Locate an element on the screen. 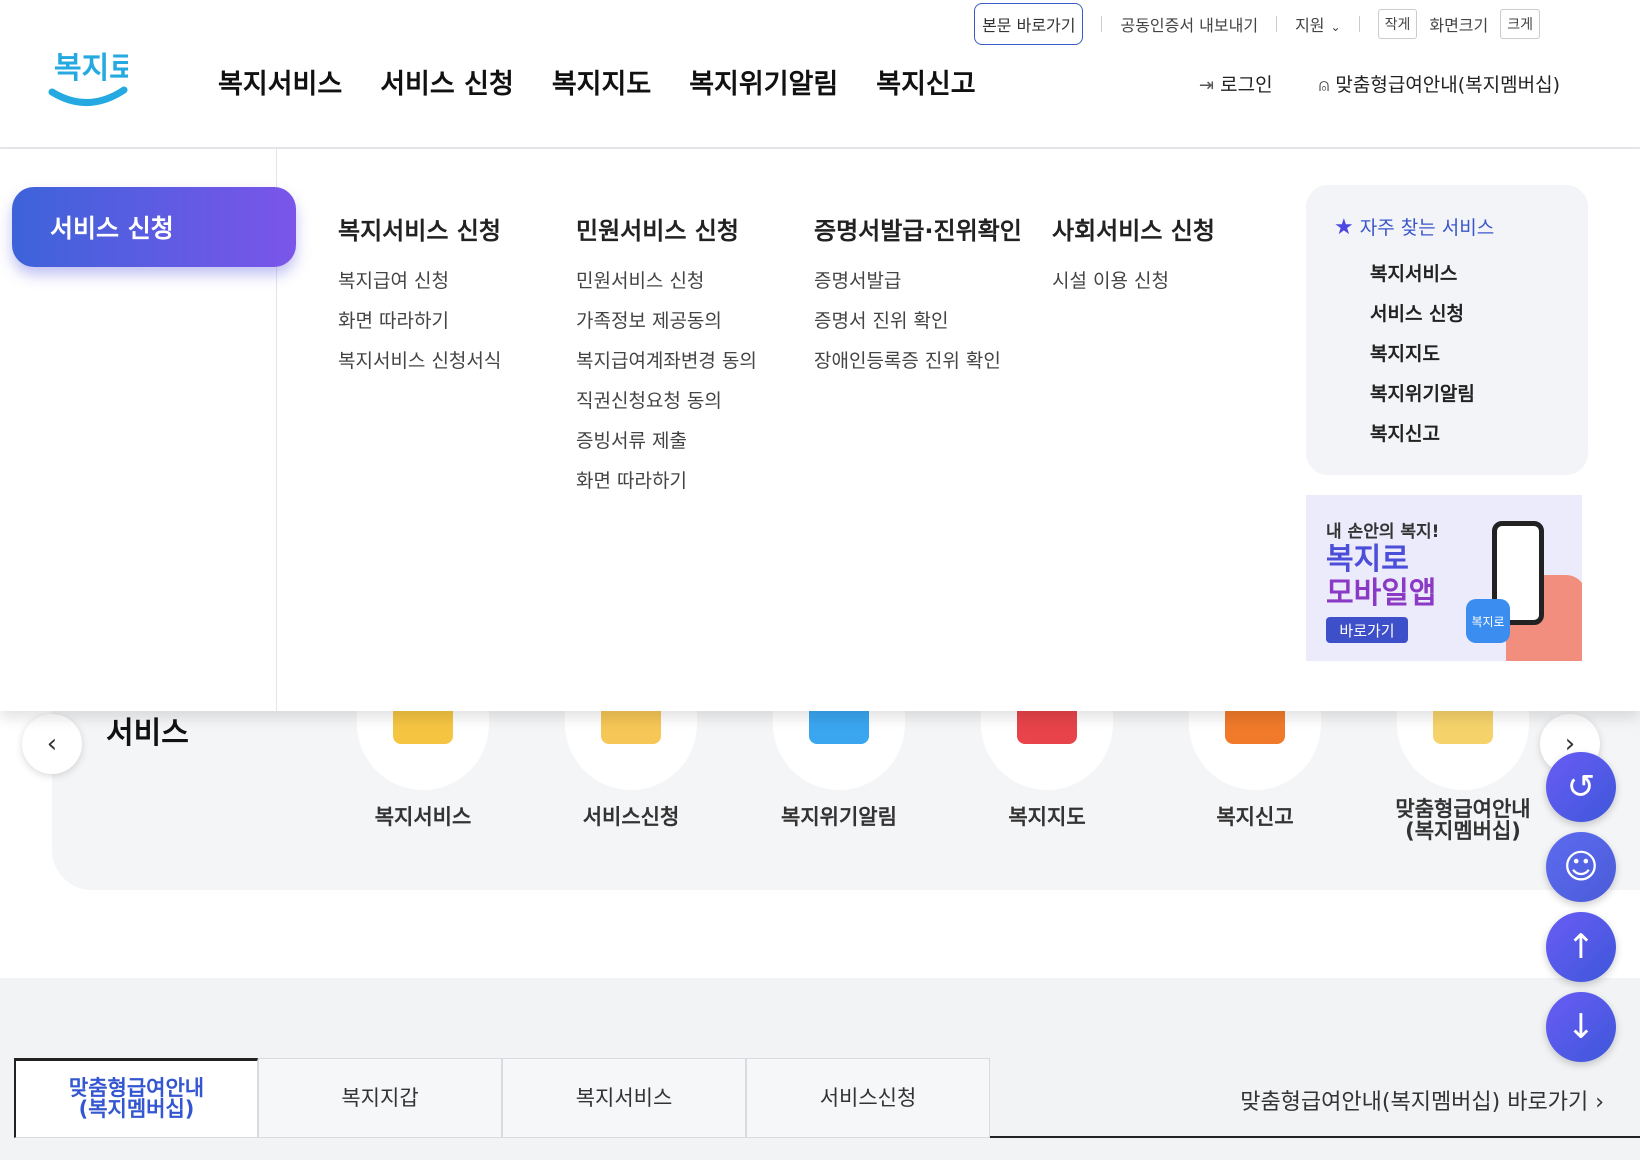 The image size is (1640, 1160). user-add-icon: ⍝ is located at coordinates (1324, 85).